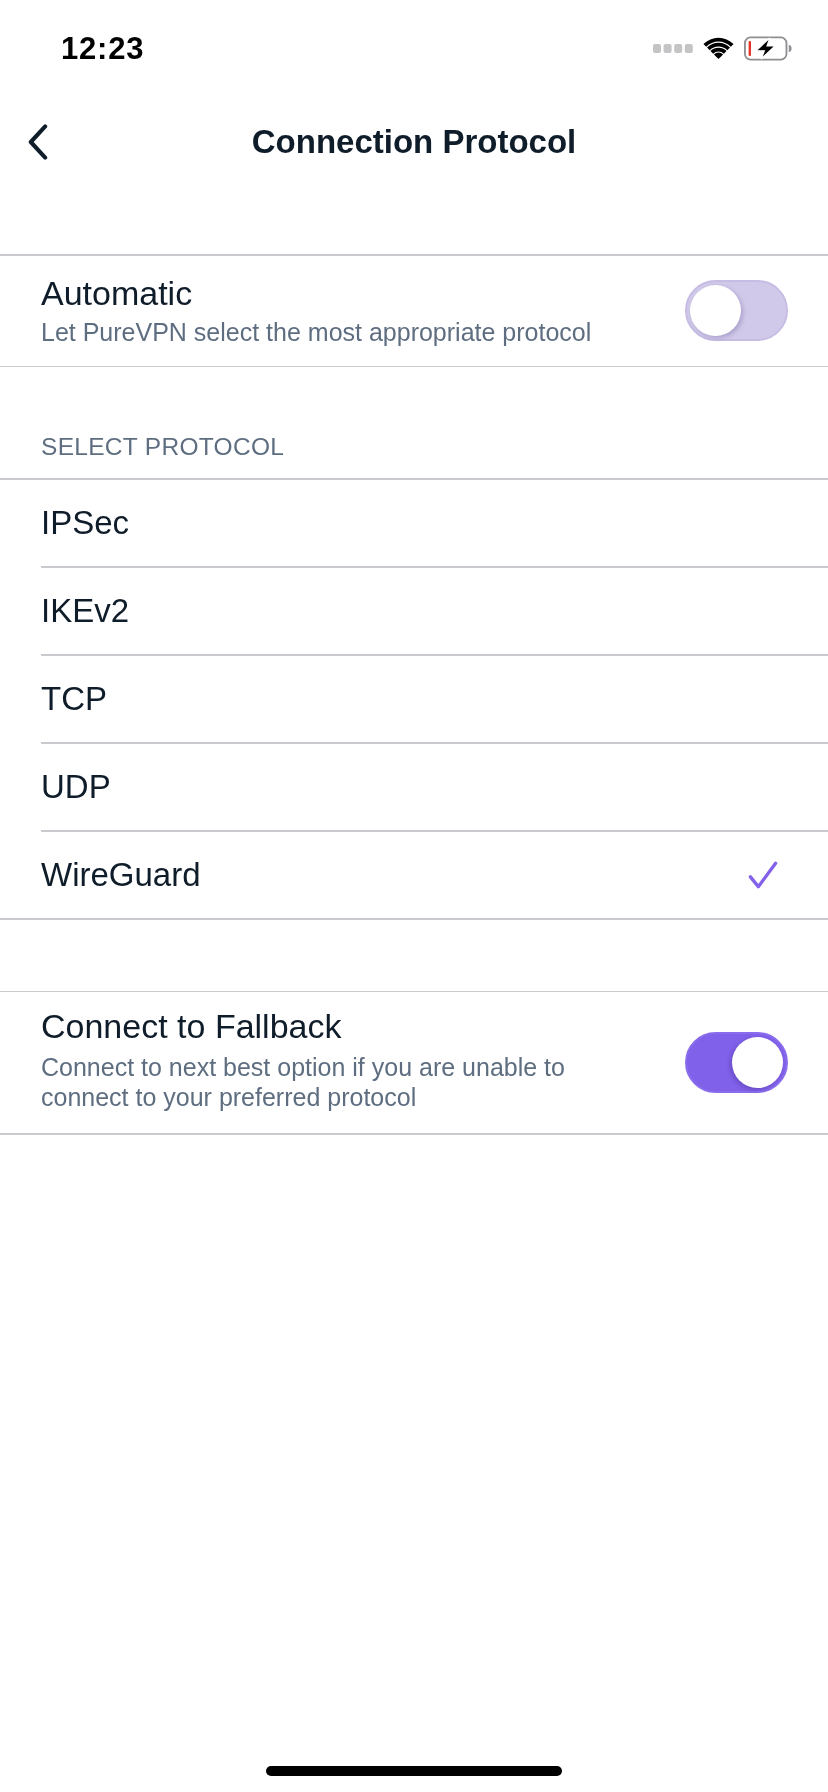  Describe the element at coordinates (673, 48) in the screenshot. I see `signal-icon` at that location.